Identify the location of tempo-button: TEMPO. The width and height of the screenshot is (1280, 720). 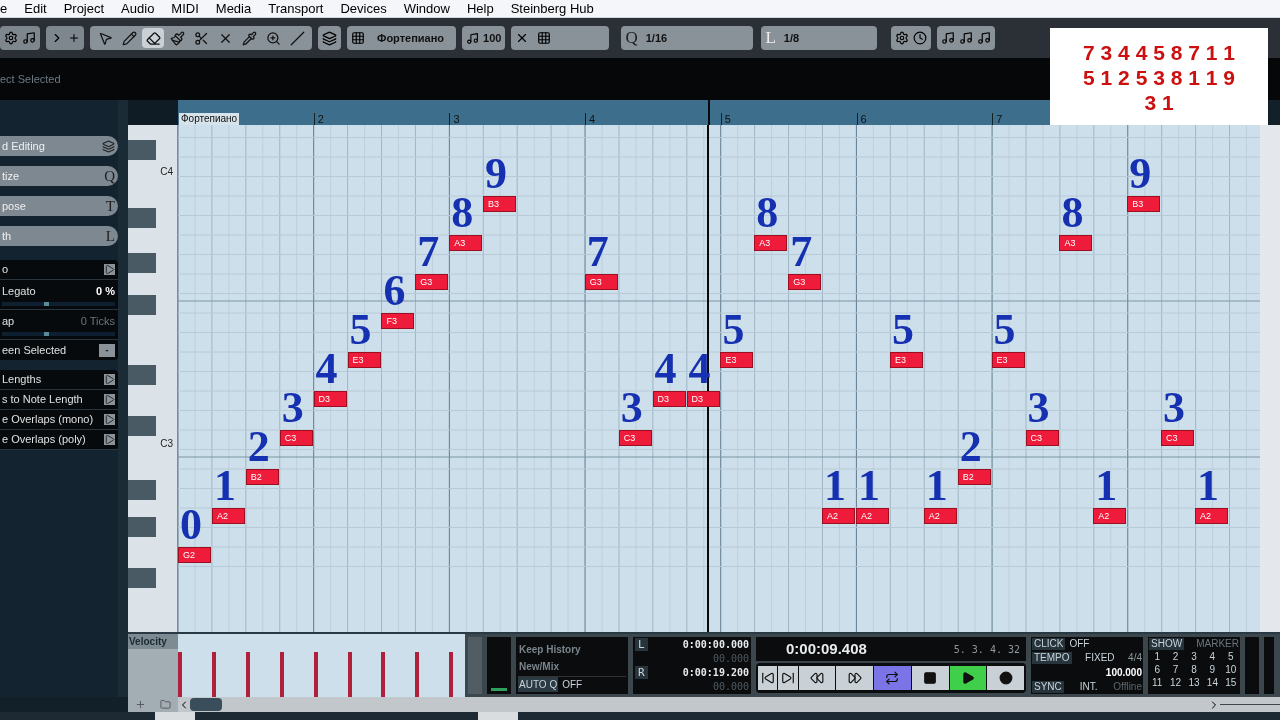
(1052, 658).